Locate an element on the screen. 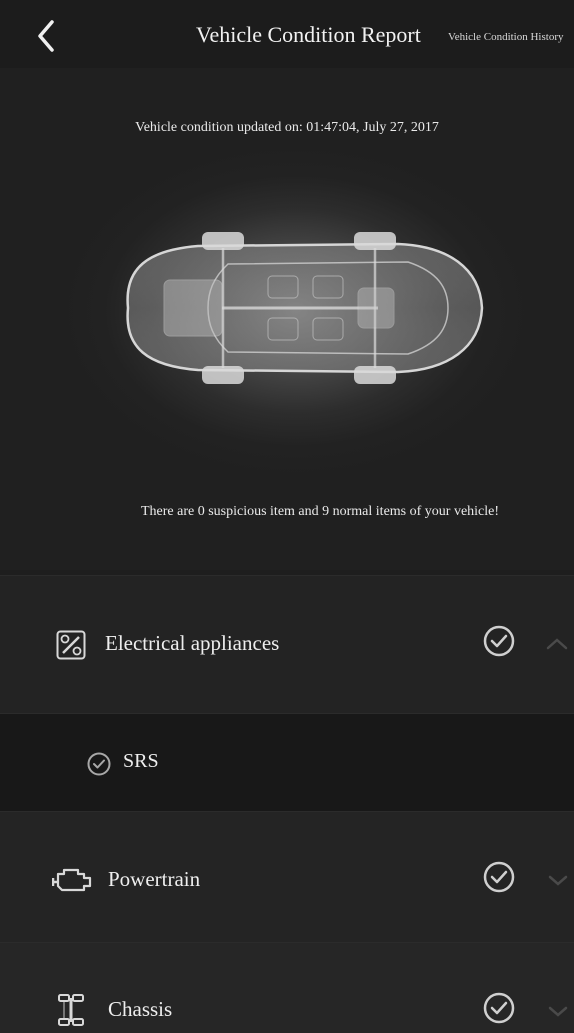 This screenshot has height=1033, width=574. section-label: Powertrain is located at coordinates (154, 879).